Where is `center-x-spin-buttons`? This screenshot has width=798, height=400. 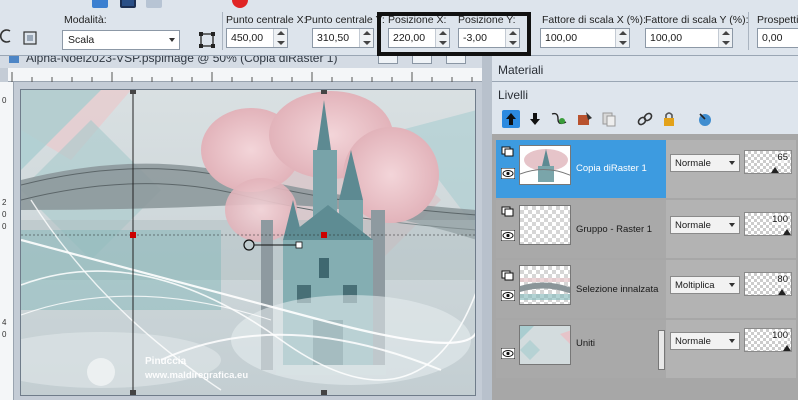 center-x-spin-buttons is located at coordinates (280, 38).